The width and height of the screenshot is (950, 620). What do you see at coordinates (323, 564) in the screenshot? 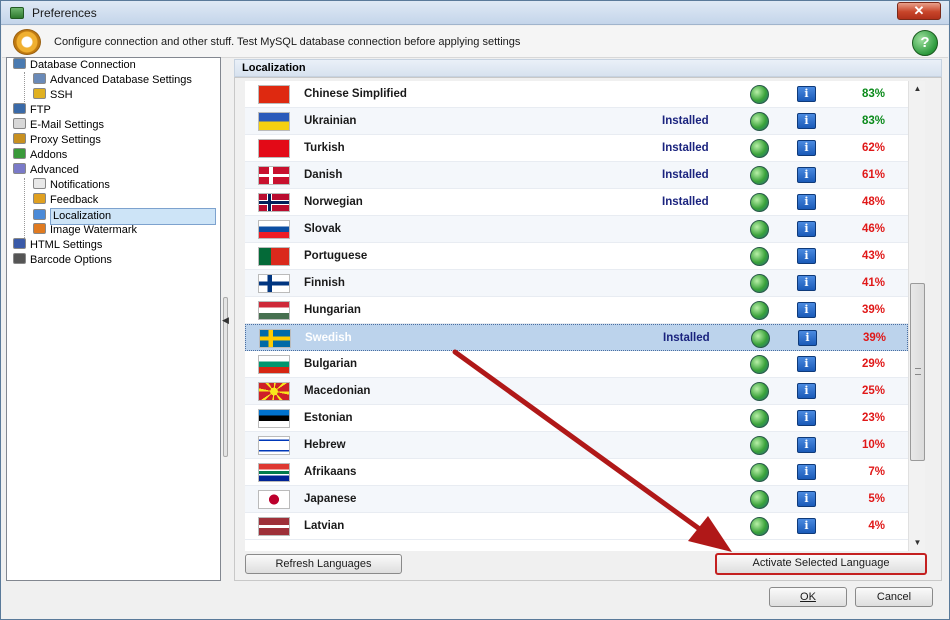
I see `refresh-languages-button: Refresh Languages` at bounding box center [323, 564].